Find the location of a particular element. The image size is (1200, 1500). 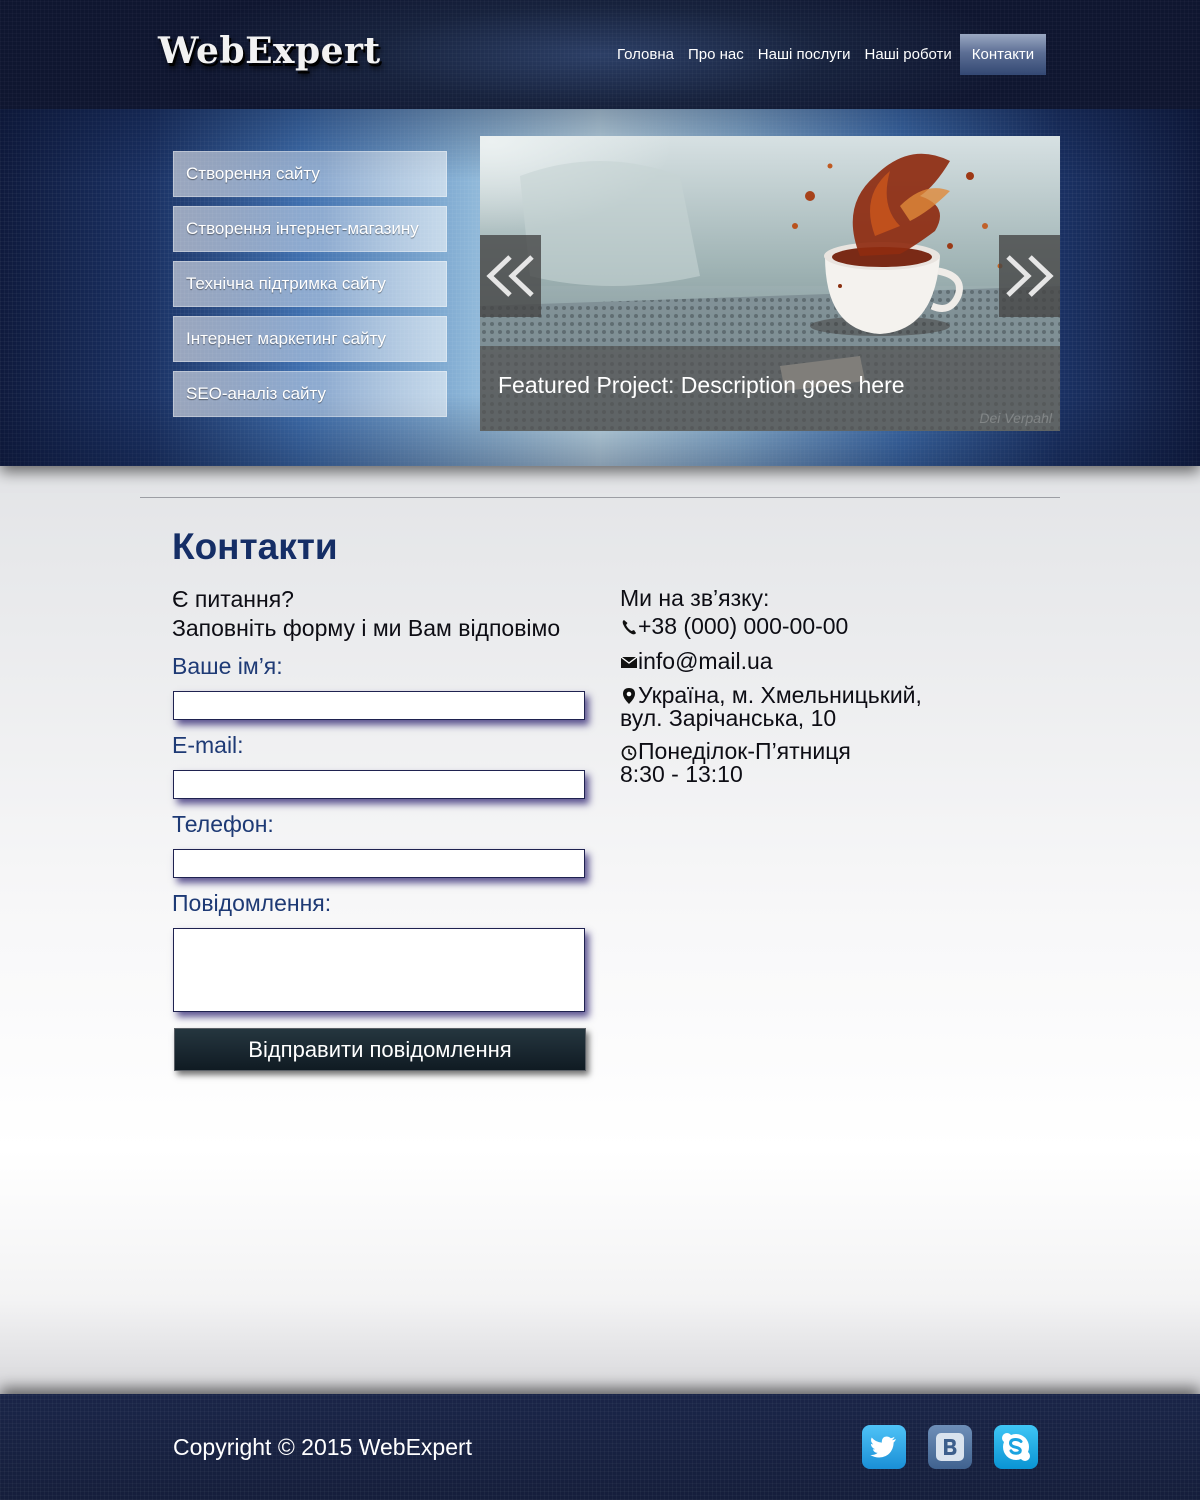

nav-item-services: Наші послуги is located at coordinates (804, 54).